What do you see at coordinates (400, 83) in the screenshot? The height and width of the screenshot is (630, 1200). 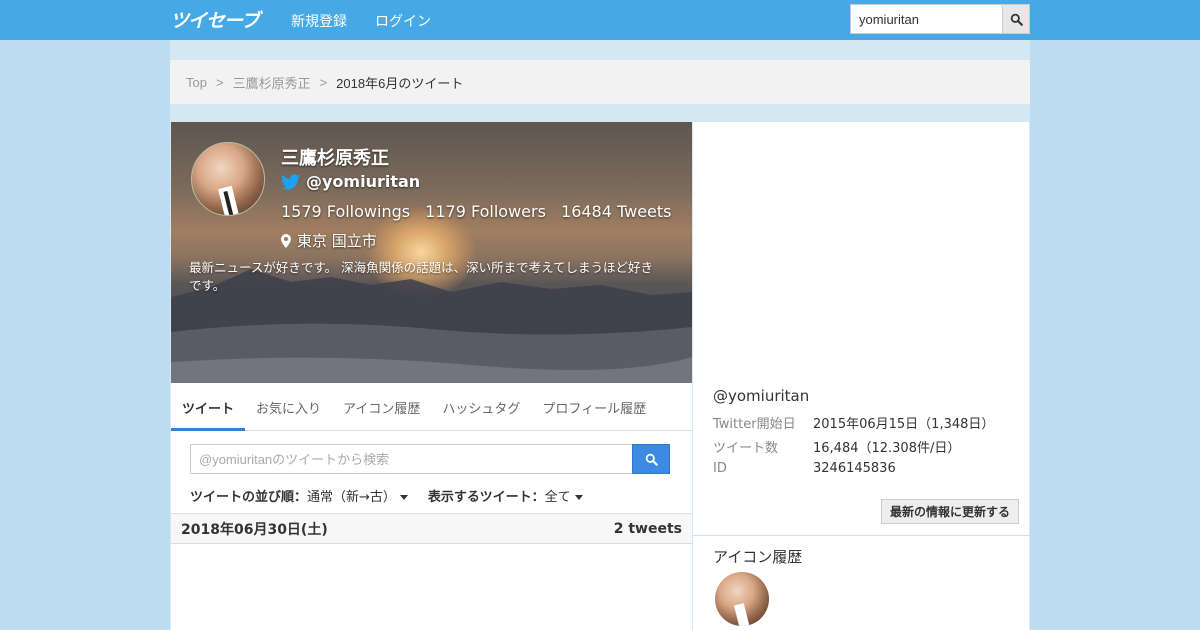 I see `breadcrumb-current: 2018年6月のツイート` at bounding box center [400, 83].